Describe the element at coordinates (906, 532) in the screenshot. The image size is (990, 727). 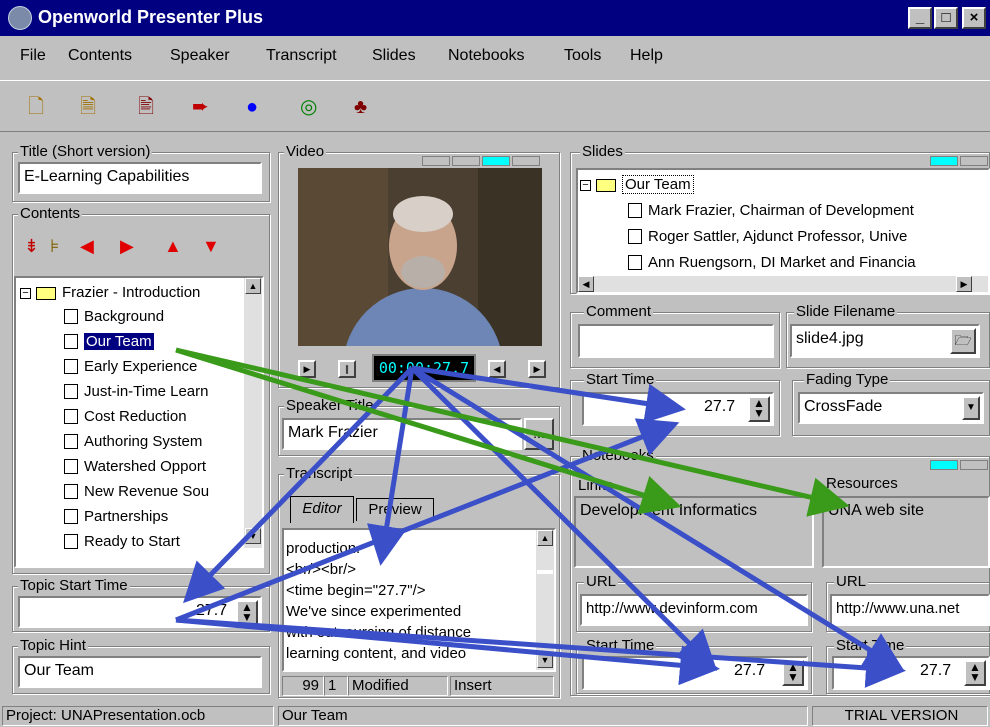
I see `resources-list: UNA web site` at that location.